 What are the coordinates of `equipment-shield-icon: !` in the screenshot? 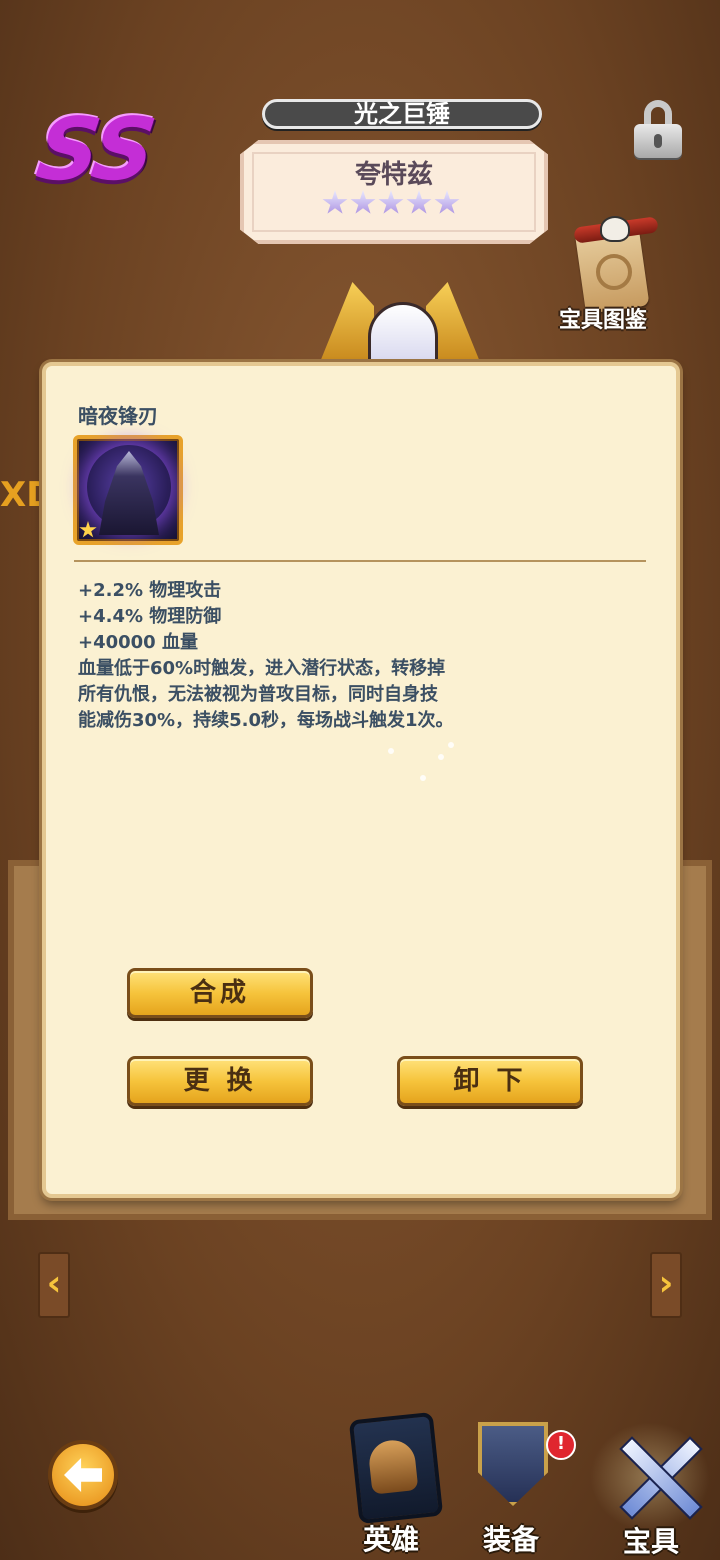 It's located at (521, 1462).